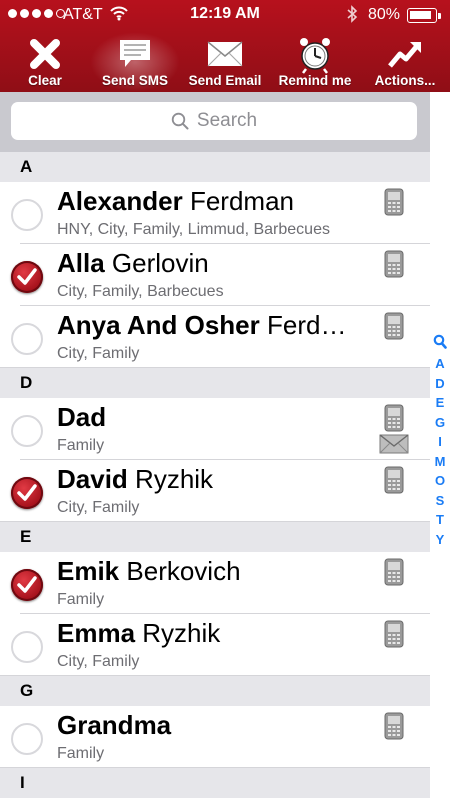  I want to click on contact-name: Dad, so click(219, 417).